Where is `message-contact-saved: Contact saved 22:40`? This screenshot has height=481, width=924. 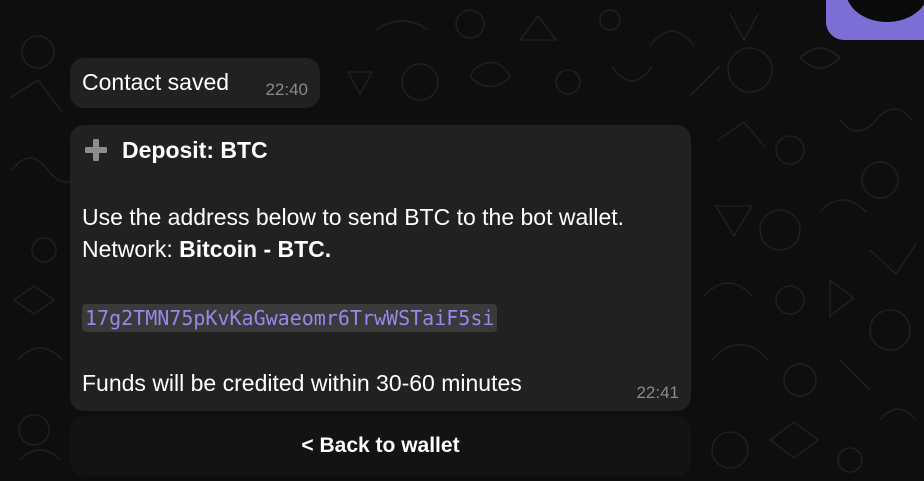 message-contact-saved: Contact saved 22:40 is located at coordinates (195, 83).